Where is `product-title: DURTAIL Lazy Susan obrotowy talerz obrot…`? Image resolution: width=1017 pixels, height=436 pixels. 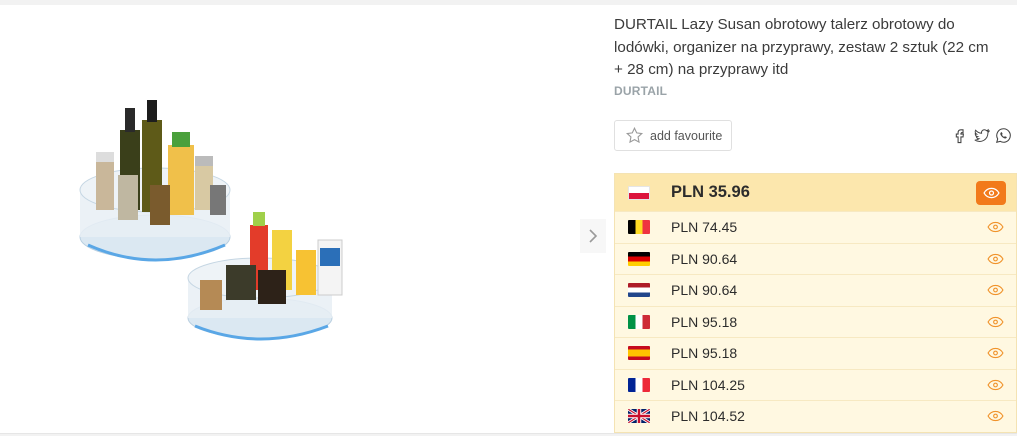 product-title: DURTAIL Lazy Susan obrotowy talerz obrot… is located at coordinates (801, 47).